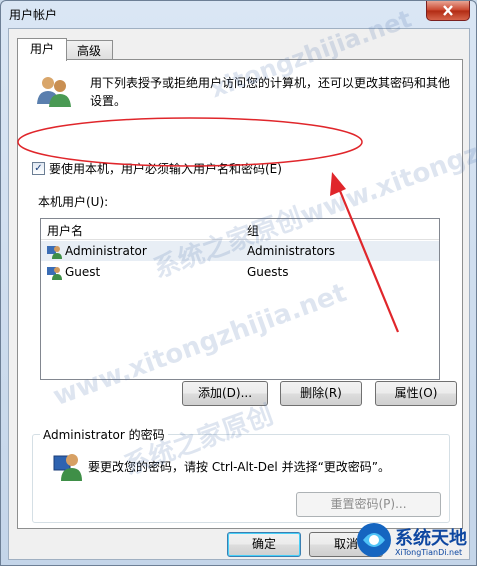 Image resolution: width=477 pixels, height=566 pixels. I want to click on site-logo: 系统天地 XiTongTianDi.net, so click(415, 542).